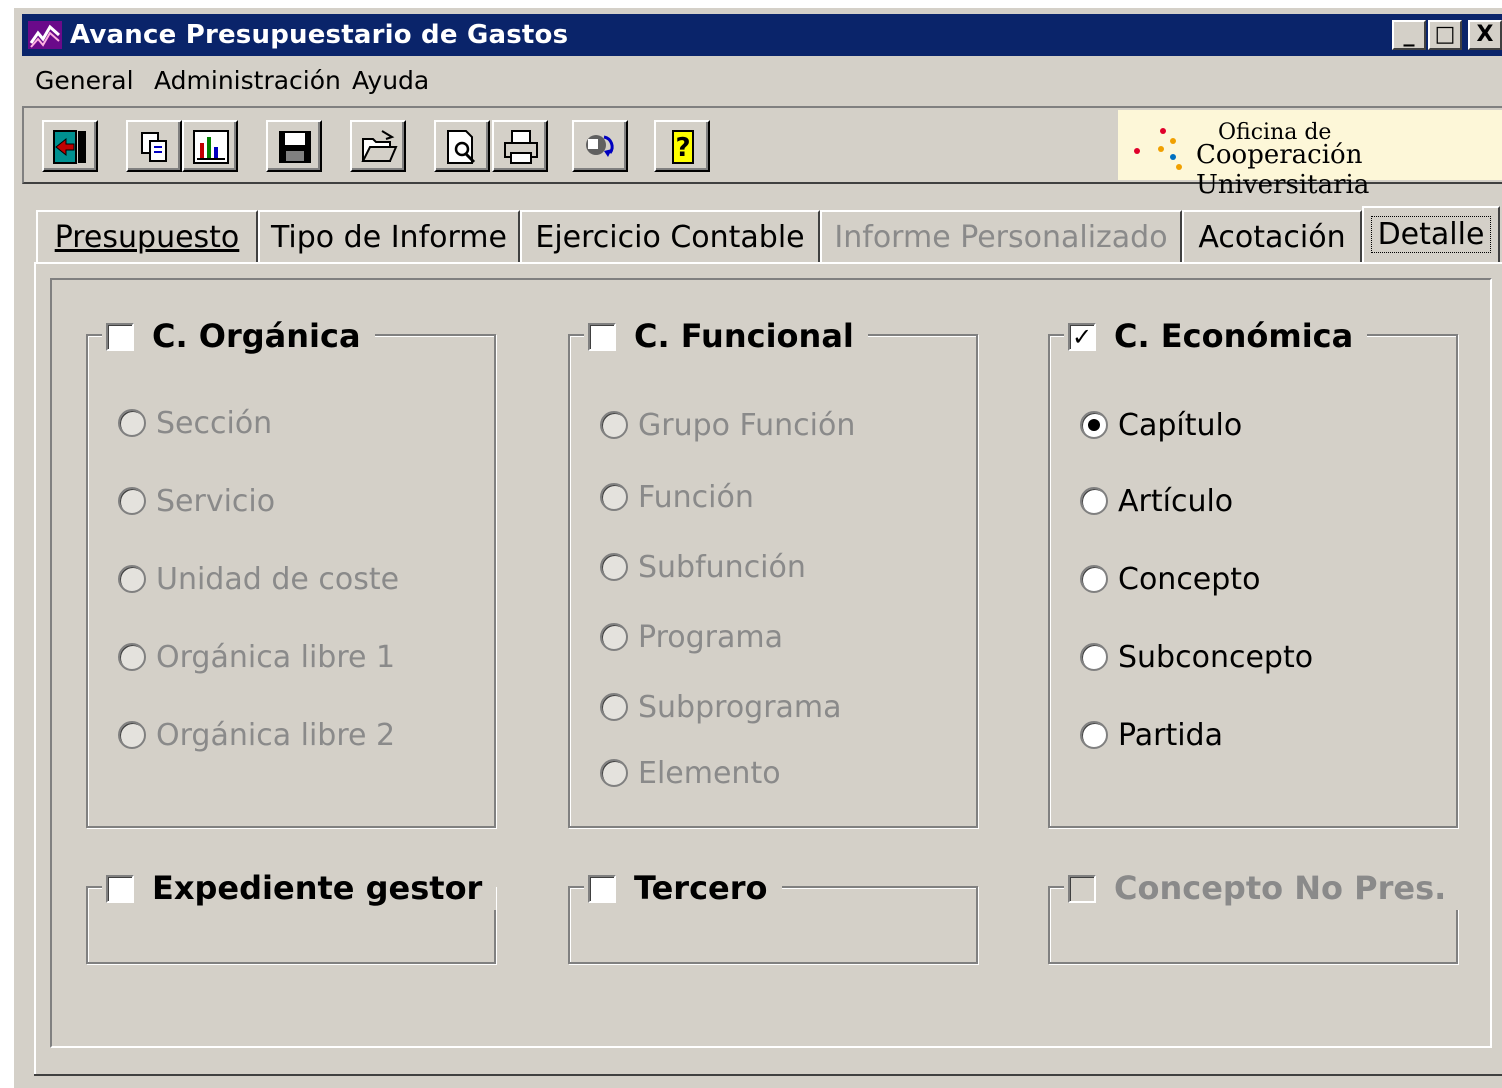 Image resolution: width=1502 pixels, height=1088 pixels. What do you see at coordinates (690, 773) in the screenshot?
I see `radio-elemento: Elemento` at bounding box center [690, 773].